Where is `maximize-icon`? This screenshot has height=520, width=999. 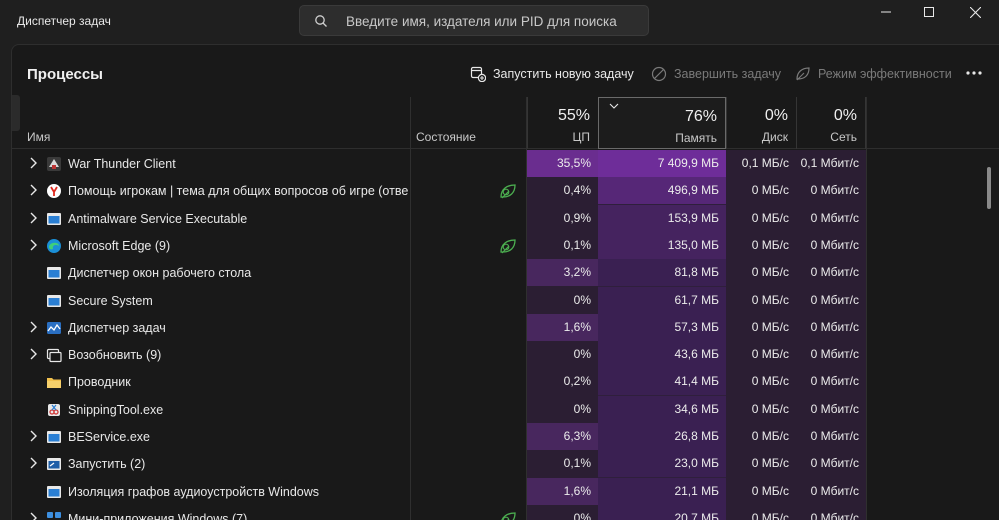
maximize-icon is located at coordinates (929, 12).